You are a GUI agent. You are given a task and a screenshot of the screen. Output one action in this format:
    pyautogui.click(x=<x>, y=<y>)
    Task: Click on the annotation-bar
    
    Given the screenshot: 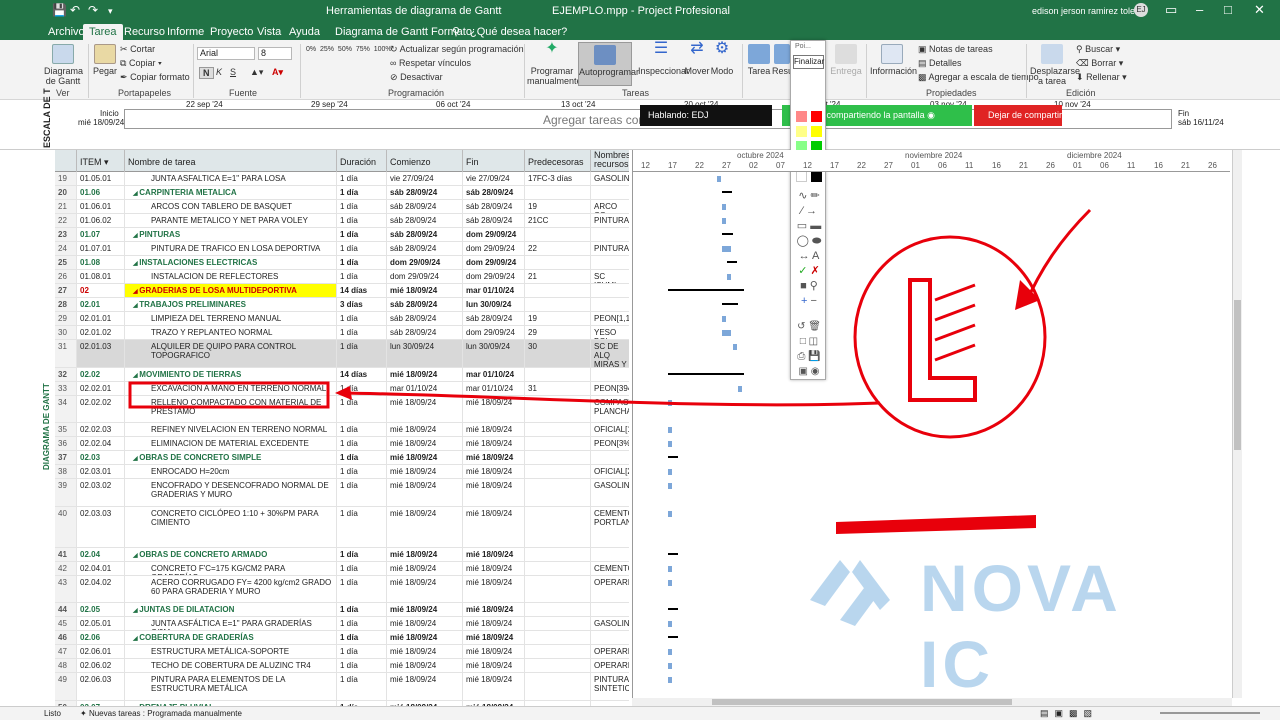 What is the action you would take?
    pyautogui.click(x=936, y=524)
    